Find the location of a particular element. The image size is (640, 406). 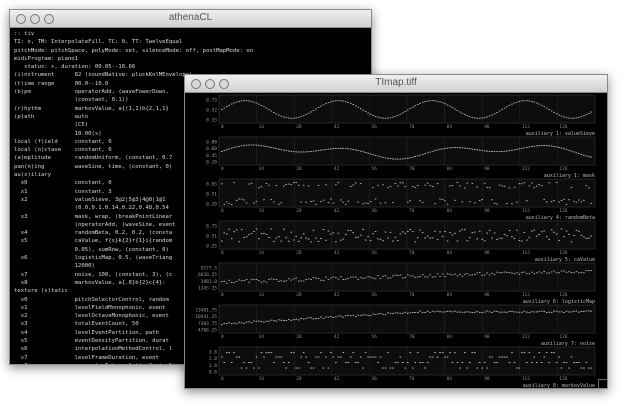

x-tick-label: 98 is located at coordinates (487, 211).